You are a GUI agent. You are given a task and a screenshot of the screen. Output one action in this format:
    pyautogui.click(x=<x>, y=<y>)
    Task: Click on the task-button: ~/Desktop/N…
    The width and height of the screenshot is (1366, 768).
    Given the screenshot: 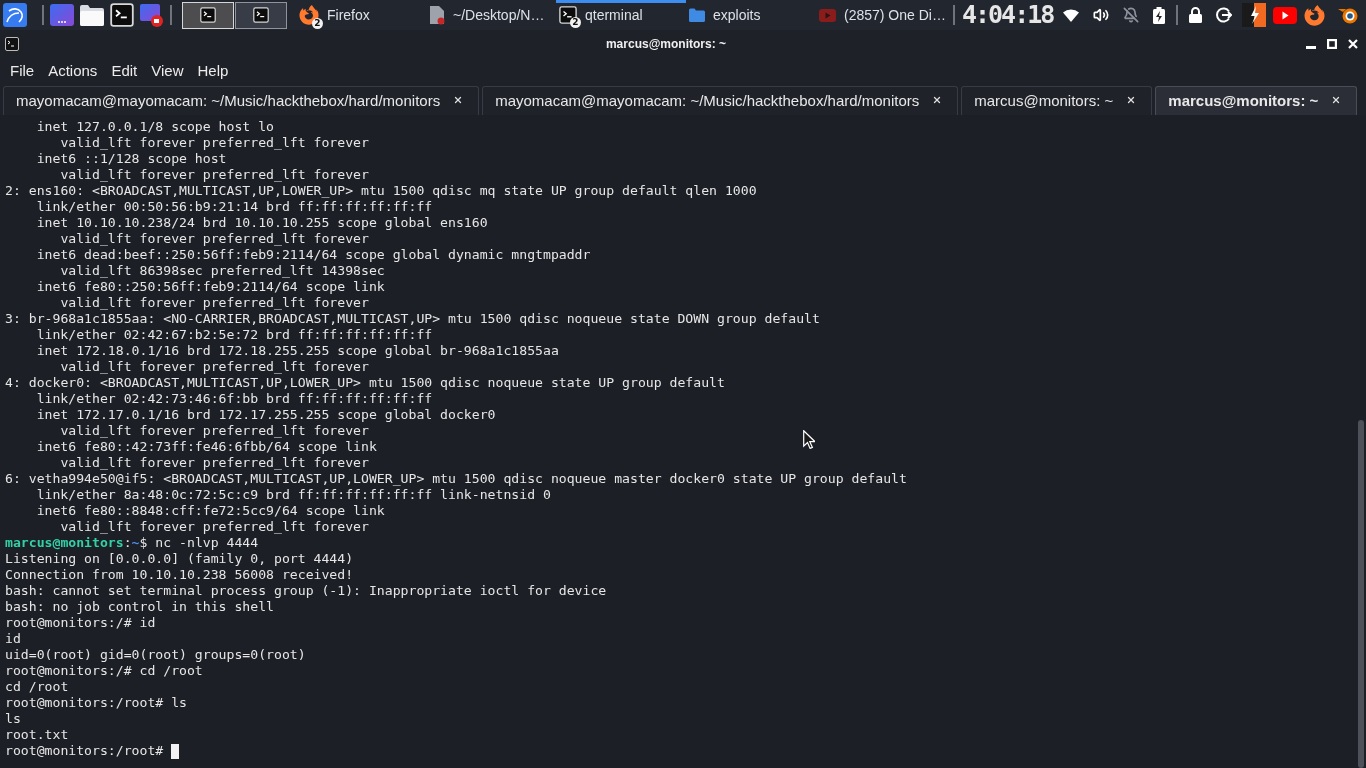 What is the action you would take?
    pyautogui.click(x=491, y=15)
    